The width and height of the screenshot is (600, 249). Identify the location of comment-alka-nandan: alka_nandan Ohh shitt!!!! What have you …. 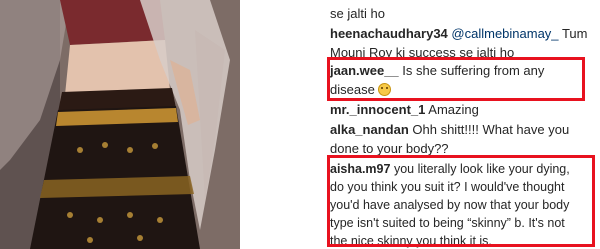
(449, 139).